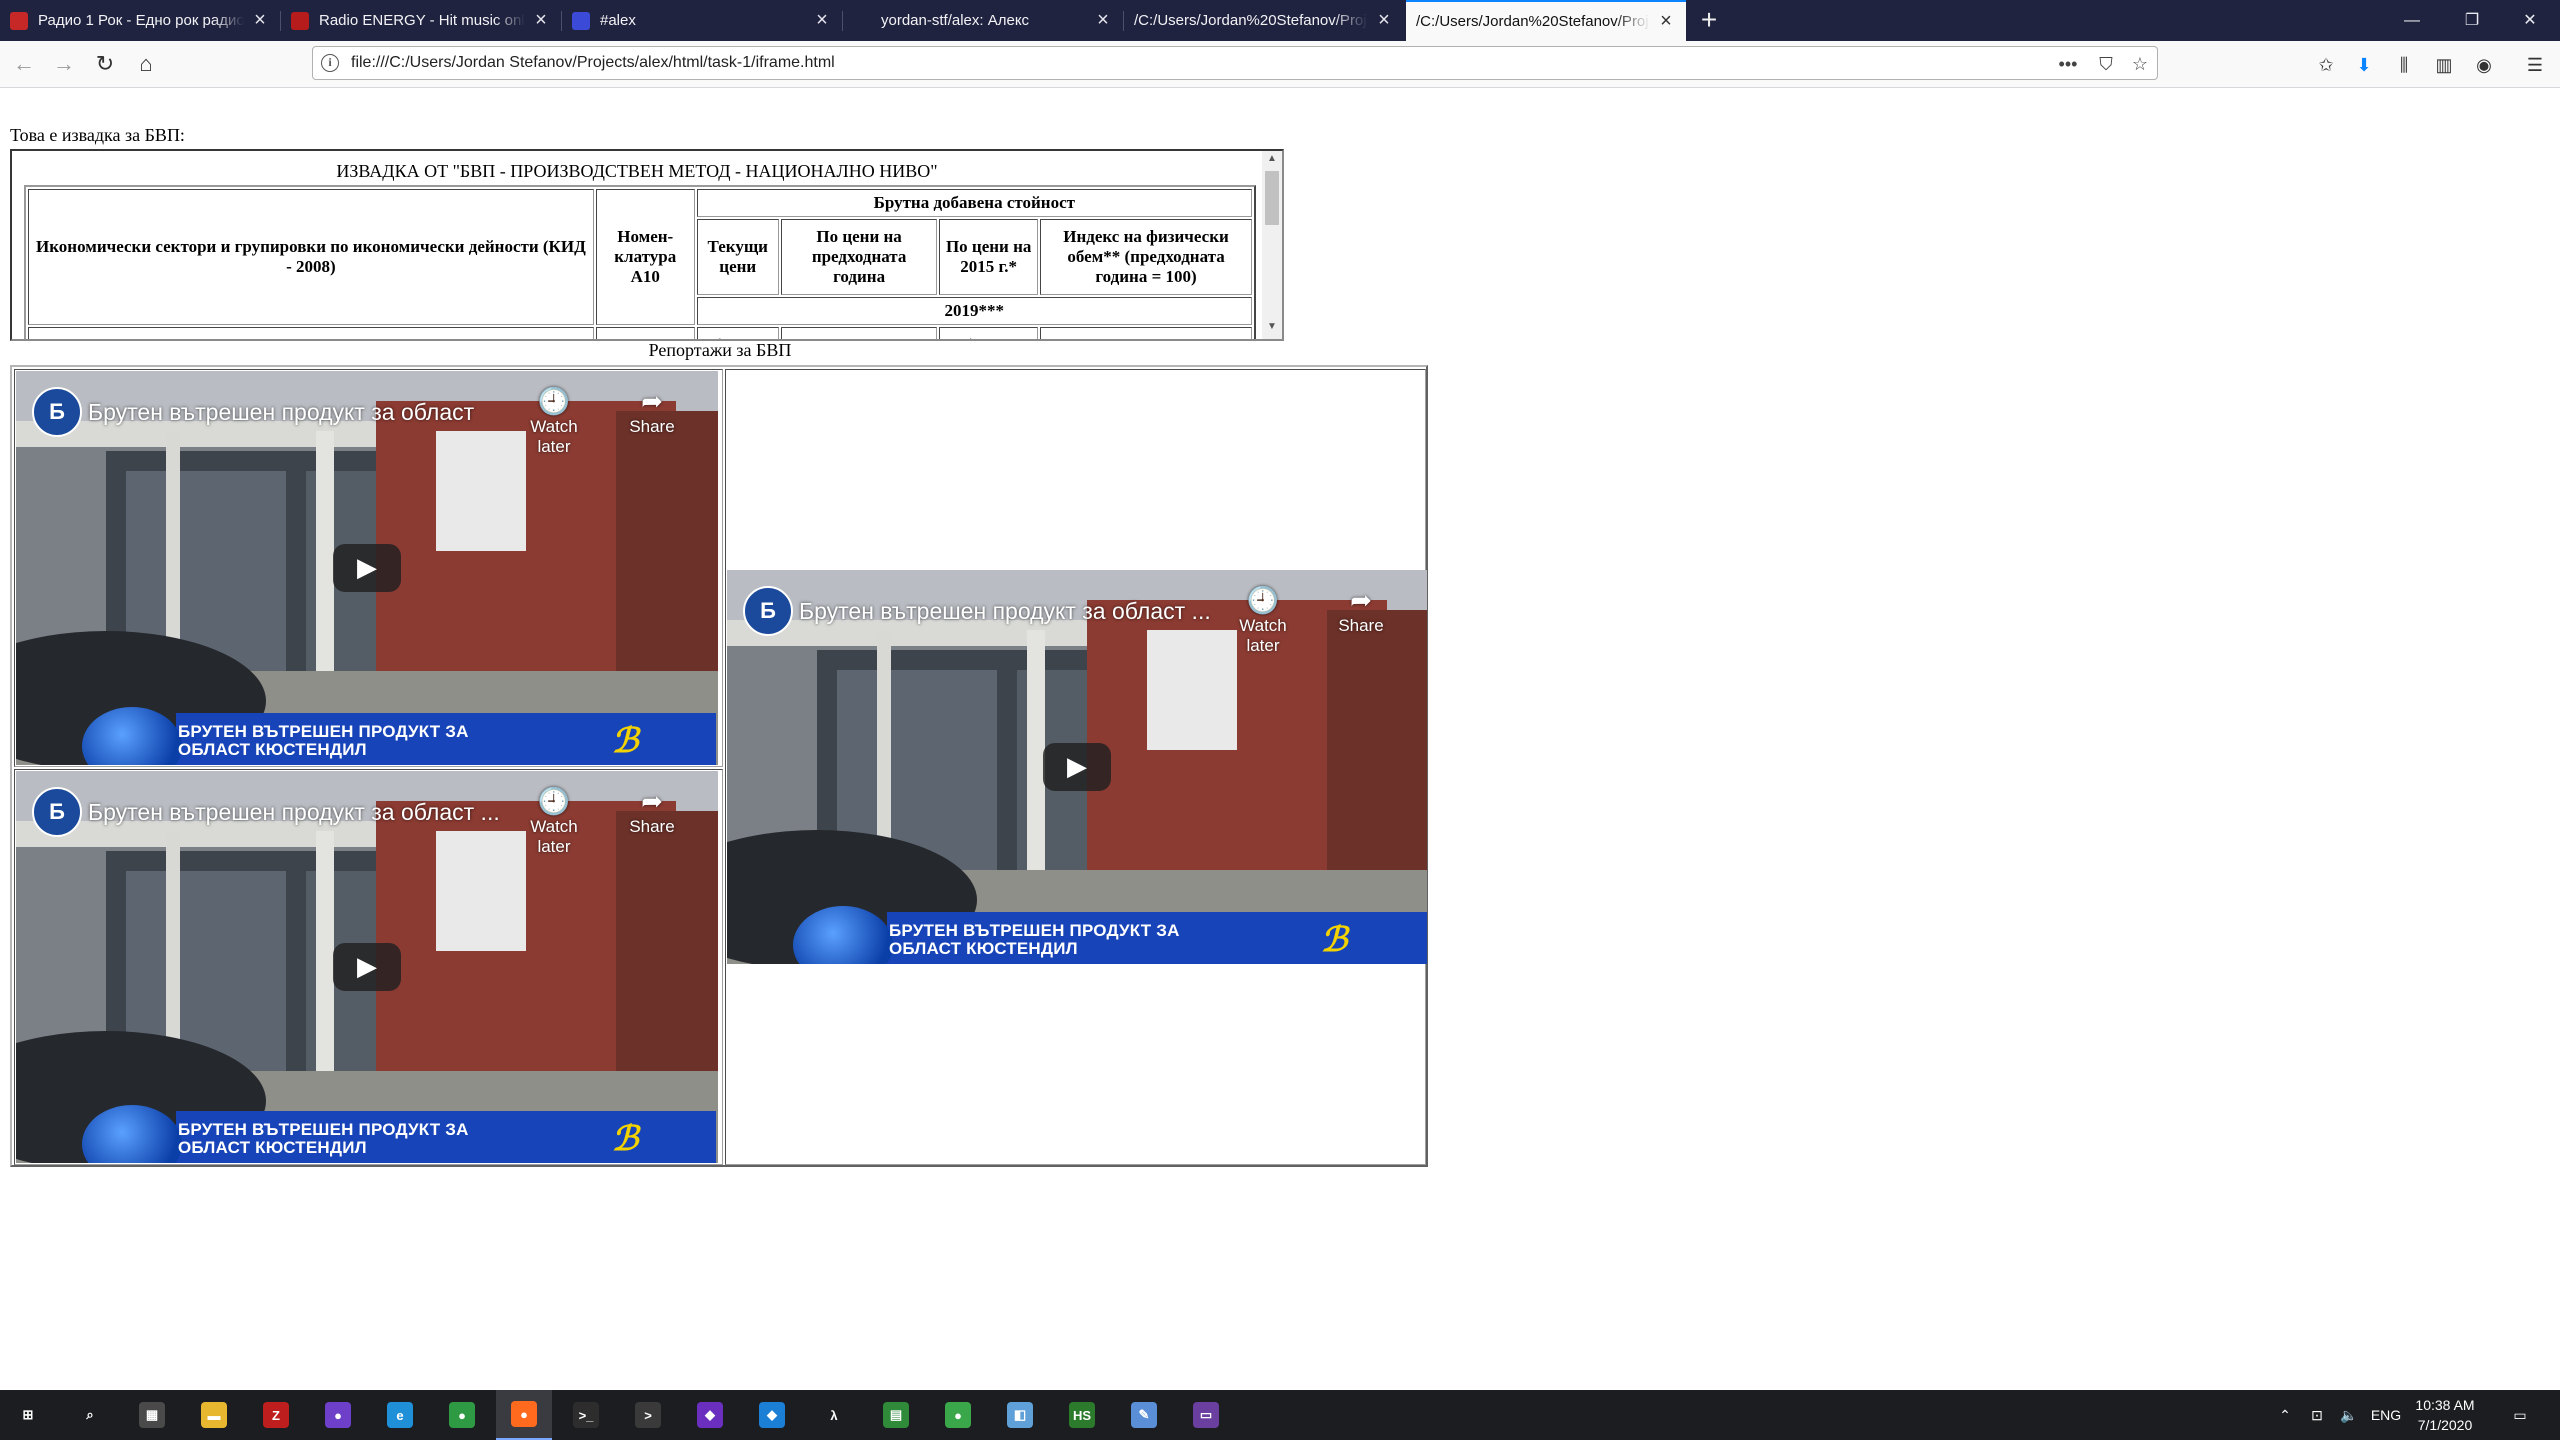  Describe the element at coordinates (146, 64) in the screenshot. I see `home-button: ⌂` at that location.